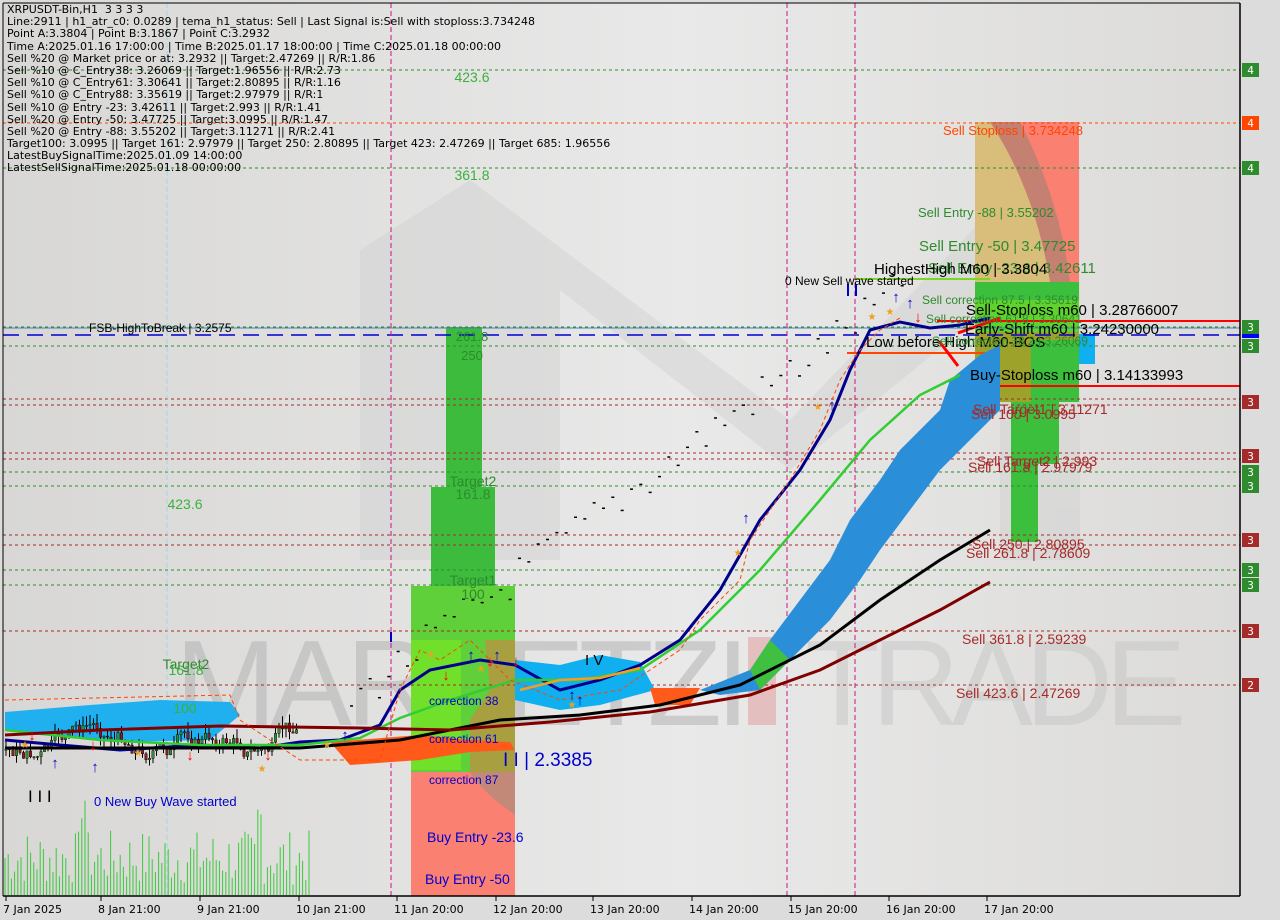 The width and height of the screenshot is (1280, 920). I want to click on sell-423-label: Sell 423.6 | 2.47269, so click(1018, 693).